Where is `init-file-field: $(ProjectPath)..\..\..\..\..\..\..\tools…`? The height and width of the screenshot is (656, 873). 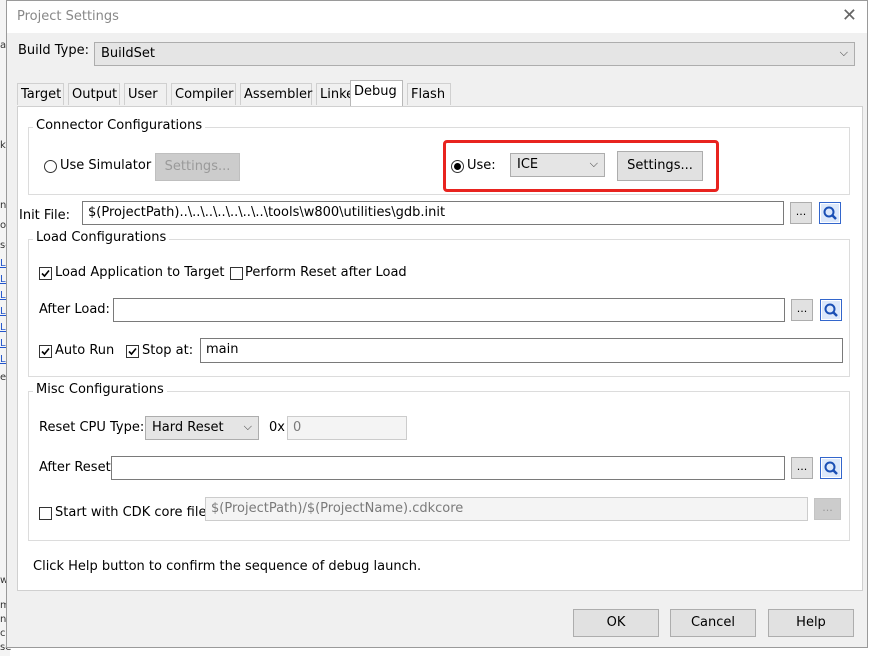 init-file-field: $(ProjectPath)..\..\..\..\..\..\..\tools… is located at coordinates (433, 213).